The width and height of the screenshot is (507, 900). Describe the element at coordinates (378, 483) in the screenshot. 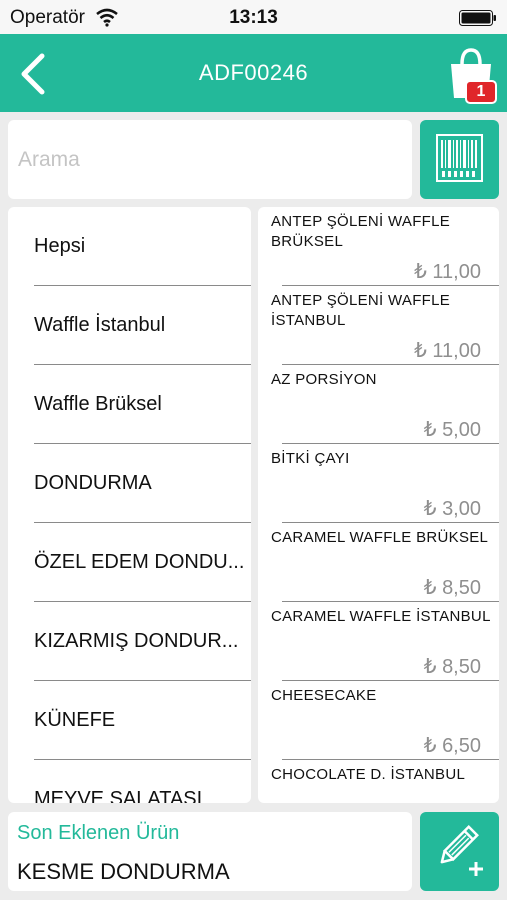

I see `product-item: BİTKİ ÇAYI ₺ 3,00` at that location.